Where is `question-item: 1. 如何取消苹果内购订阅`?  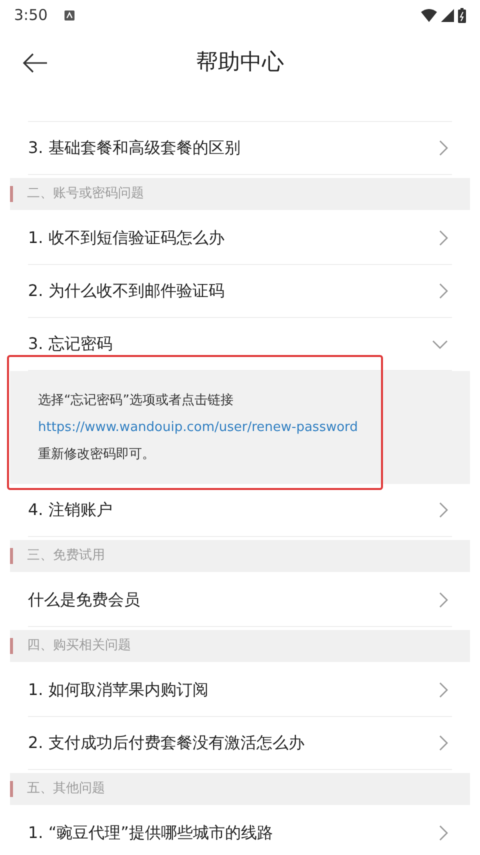 question-item: 1. 如何取消苹果内购订阅 is located at coordinates (240, 690).